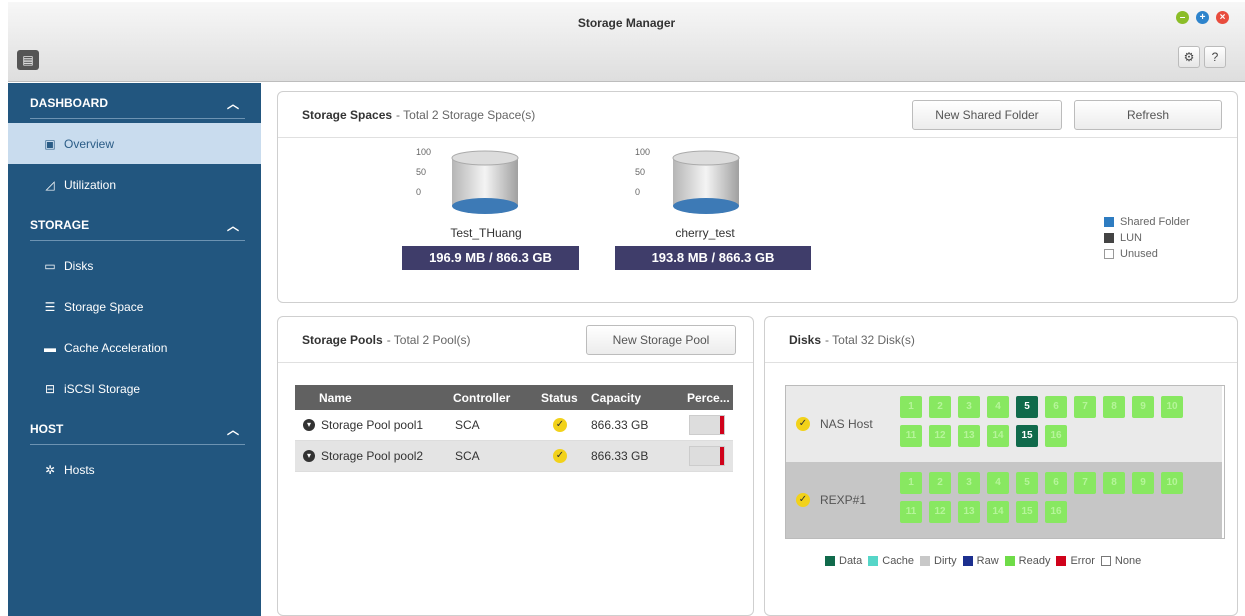 The width and height of the screenshot is (1245, 616). What do you see at coordinates (1189, 57) in the screenshot?
I see `settings-button: ⚙` at bounding box center [1189, 57].